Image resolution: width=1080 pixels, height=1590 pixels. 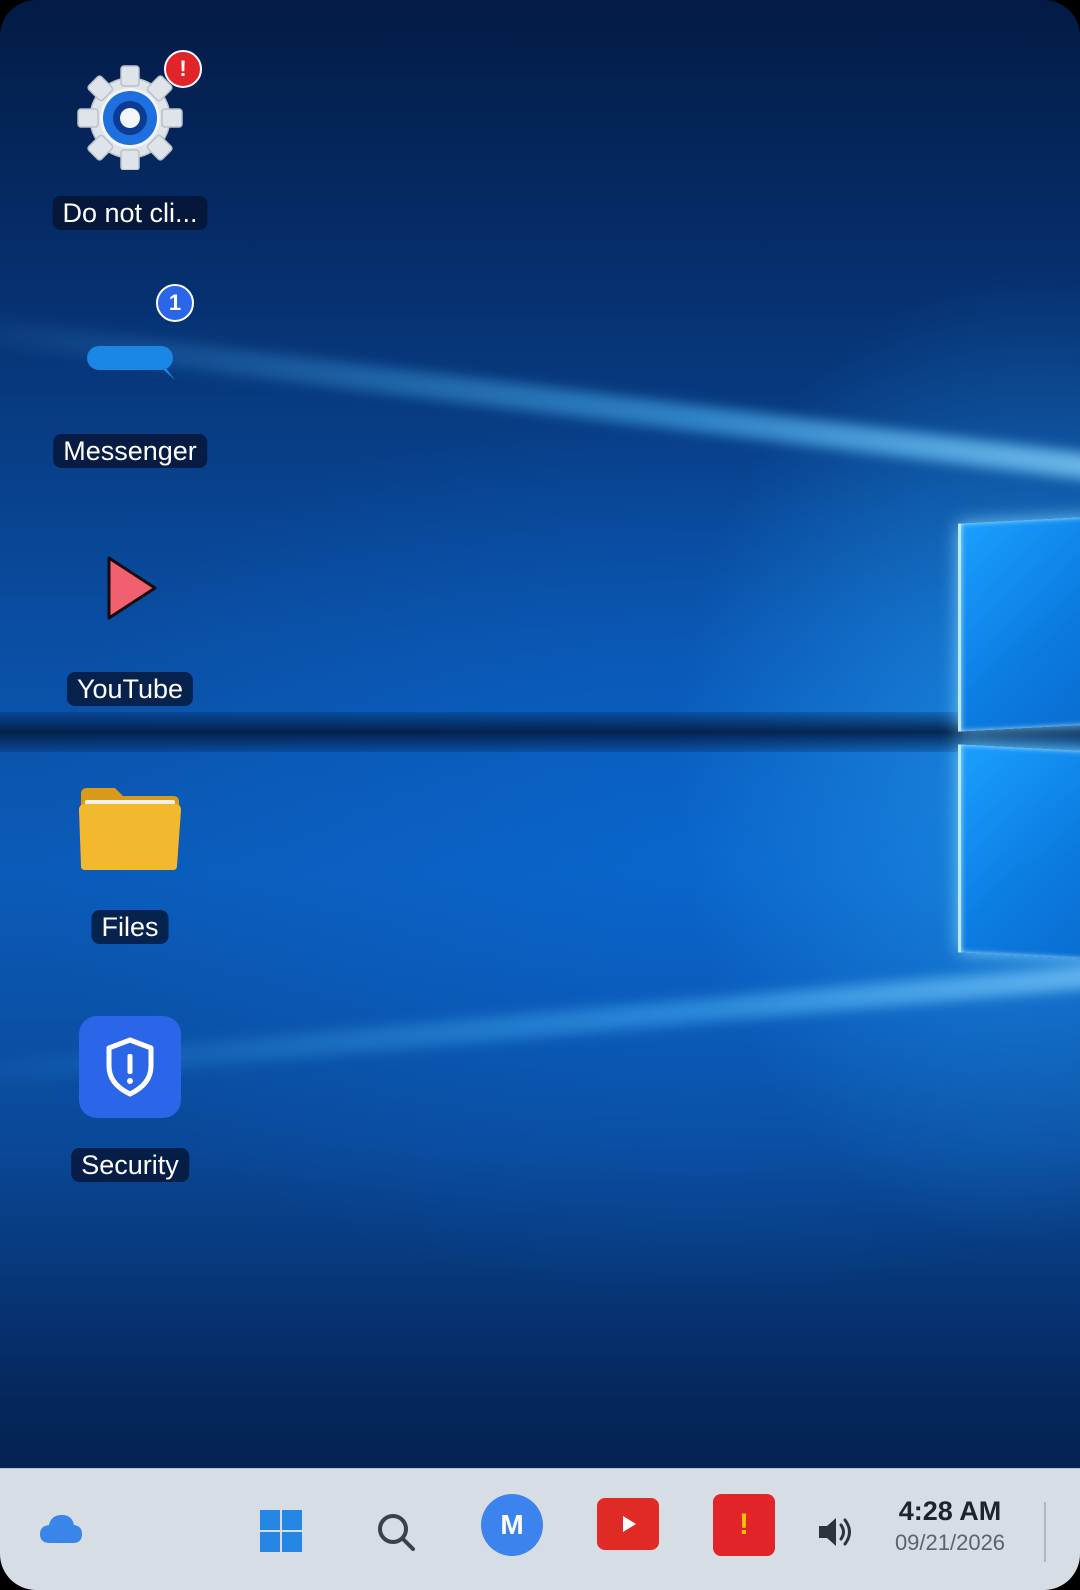 What do you see at coordinates (744, 1525) in the screenshot?
I see `alert-app-icon: !` at bounding box center [744, 1525].